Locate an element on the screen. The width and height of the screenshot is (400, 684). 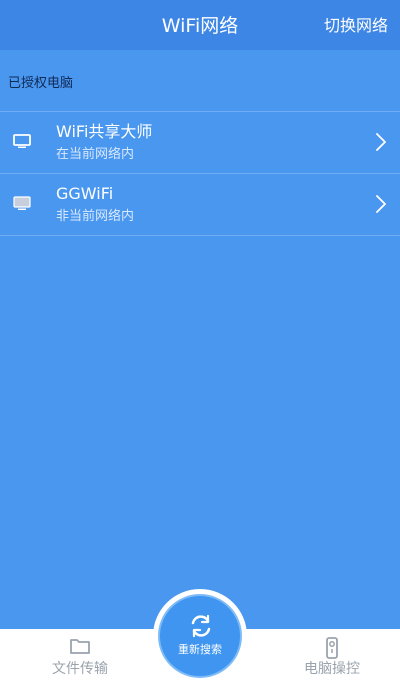
file-transfer-tab: 文件传输 is located at coordinates (80, 656).